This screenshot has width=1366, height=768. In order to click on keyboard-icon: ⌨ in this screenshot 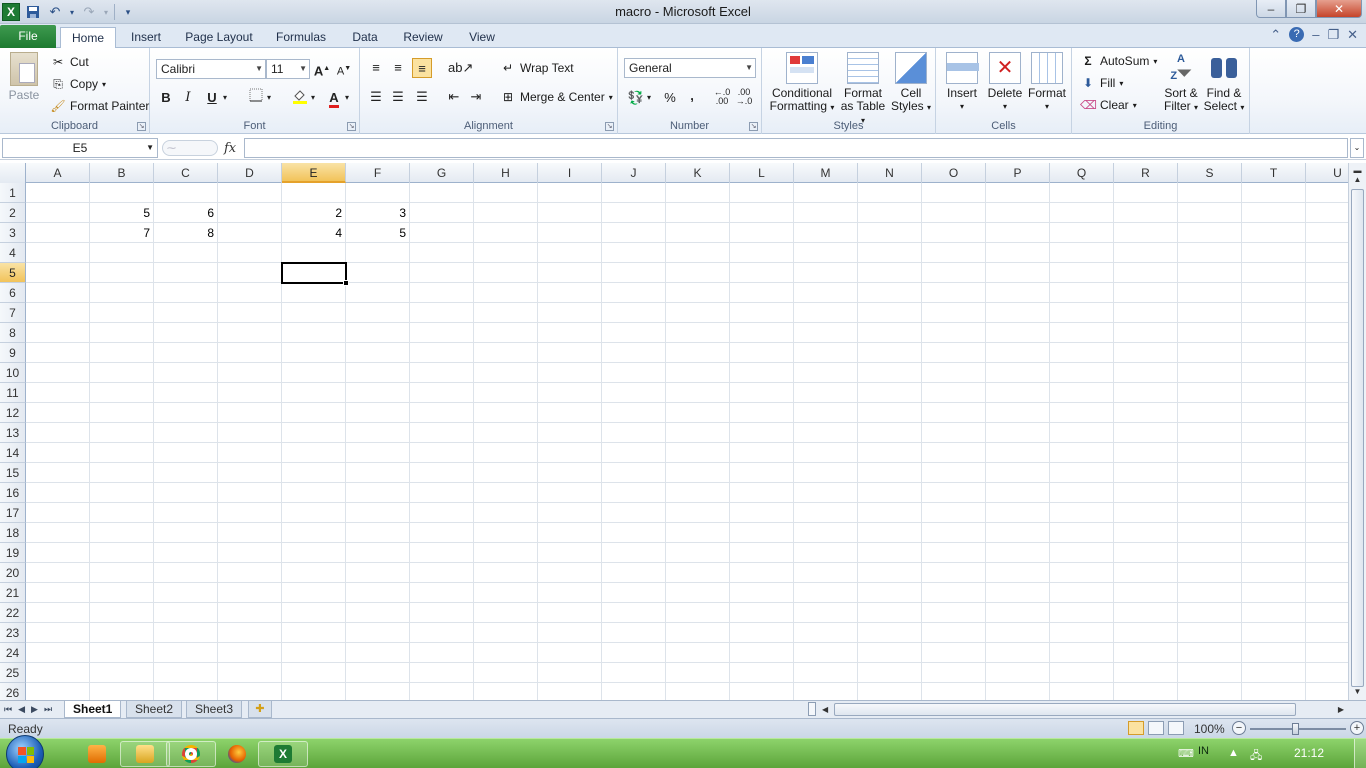, I will do `click(1186, 753)`.